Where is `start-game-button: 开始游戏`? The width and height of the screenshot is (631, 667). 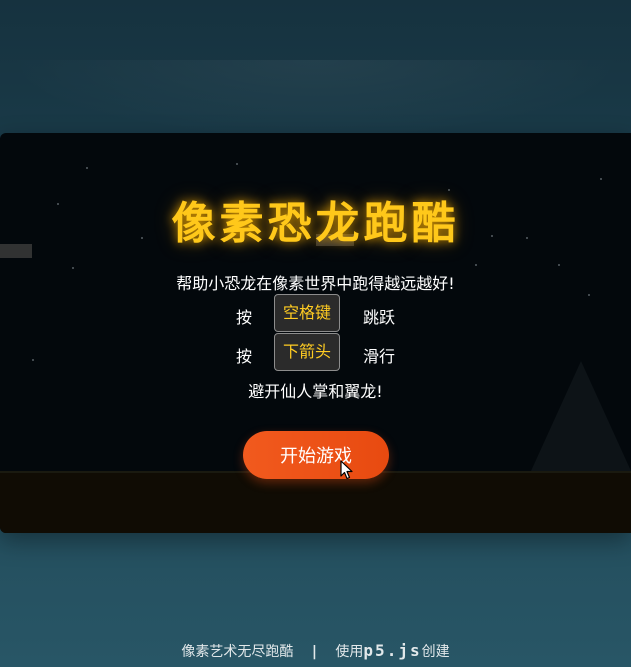
start-game-button: 开始游戏 is located at coordinates (316, 455).